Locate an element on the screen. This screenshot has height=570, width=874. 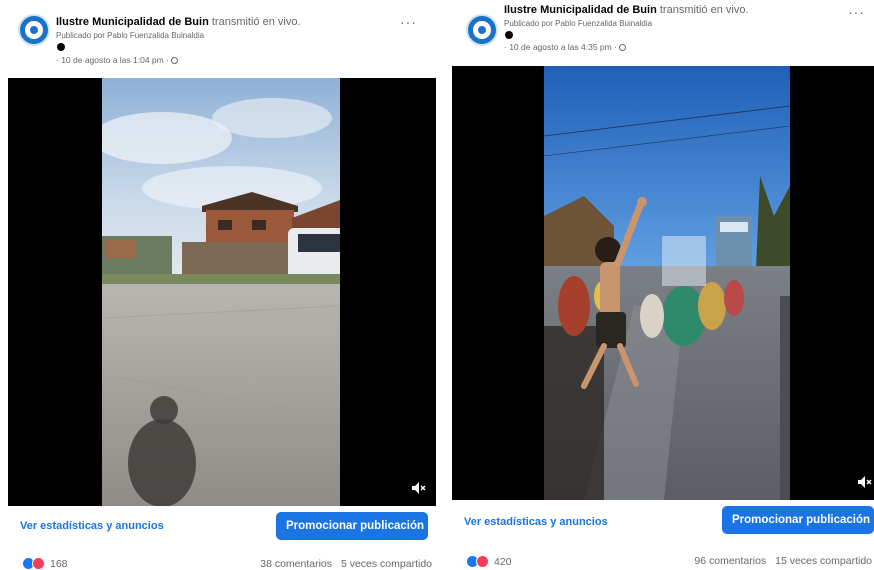
post-date: · 10 de agosto a las 1:04 pm · is located at coordinates (117, 60).